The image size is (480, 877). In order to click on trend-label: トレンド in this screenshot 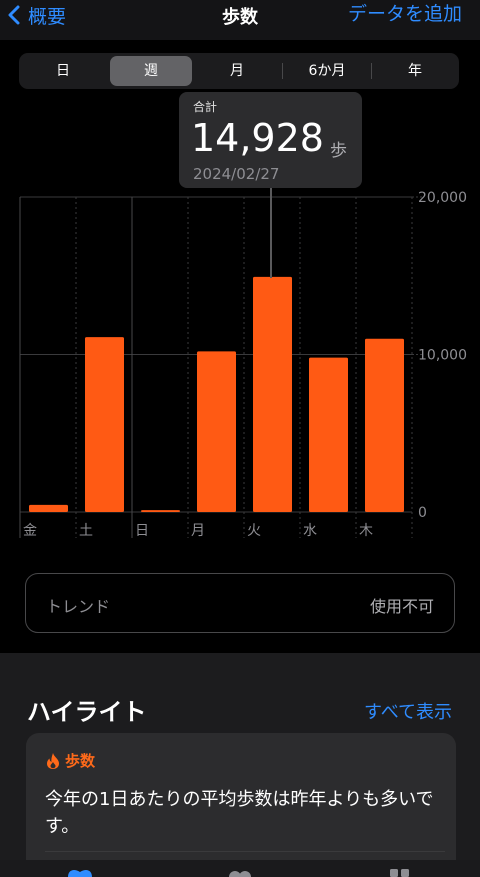, I will do `click(78, 606)`.